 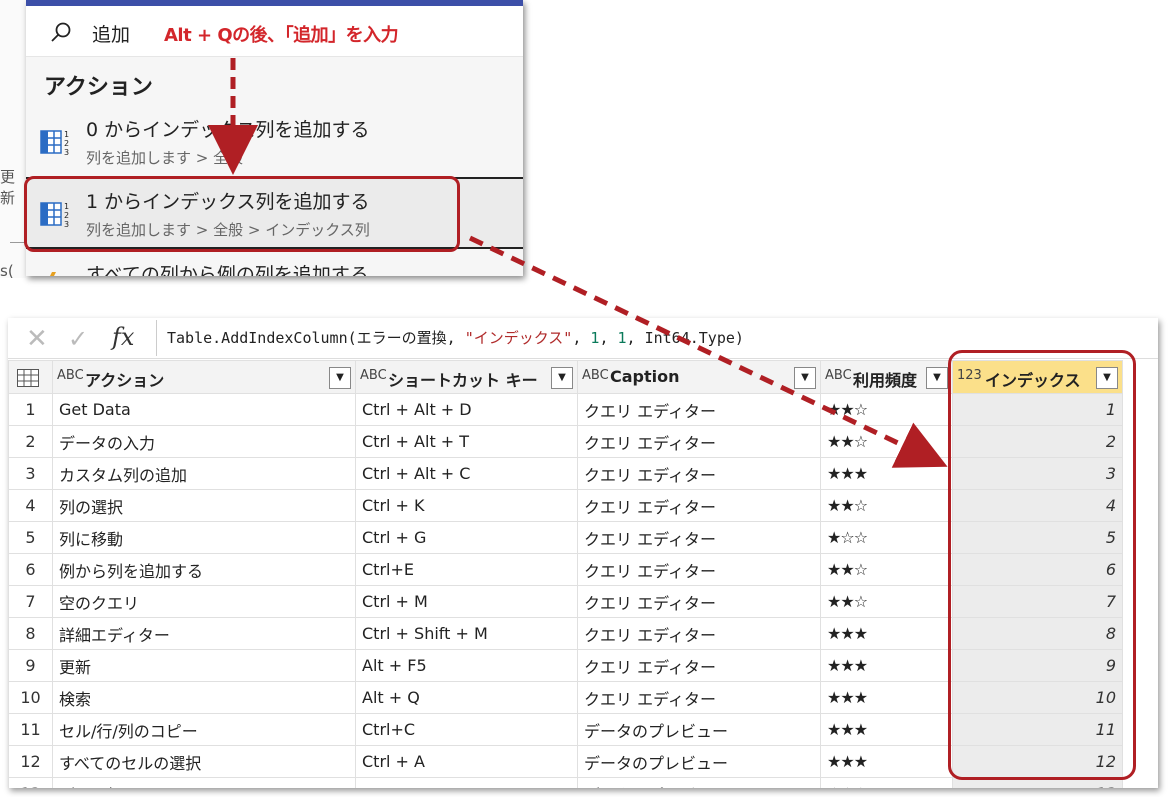 What do you see at coordinates (466, 441) in the screenshot?
I see `cell-shortcut-key: Ctrl + Alt + T` at bounding box center [466, 441].